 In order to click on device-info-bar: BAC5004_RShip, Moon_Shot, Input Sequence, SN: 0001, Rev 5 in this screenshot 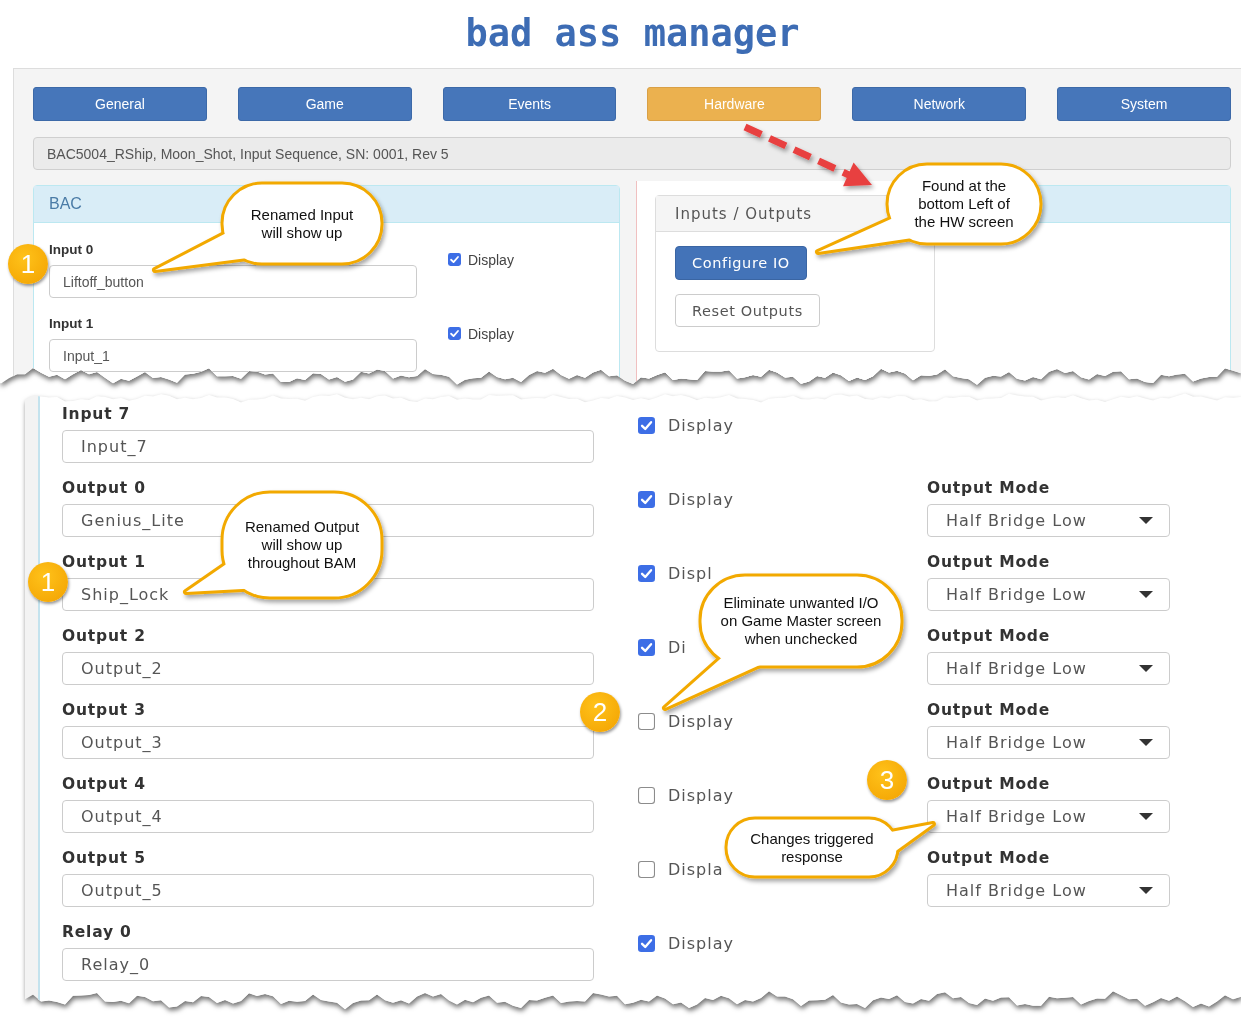, I will do `click(632, 153)`.